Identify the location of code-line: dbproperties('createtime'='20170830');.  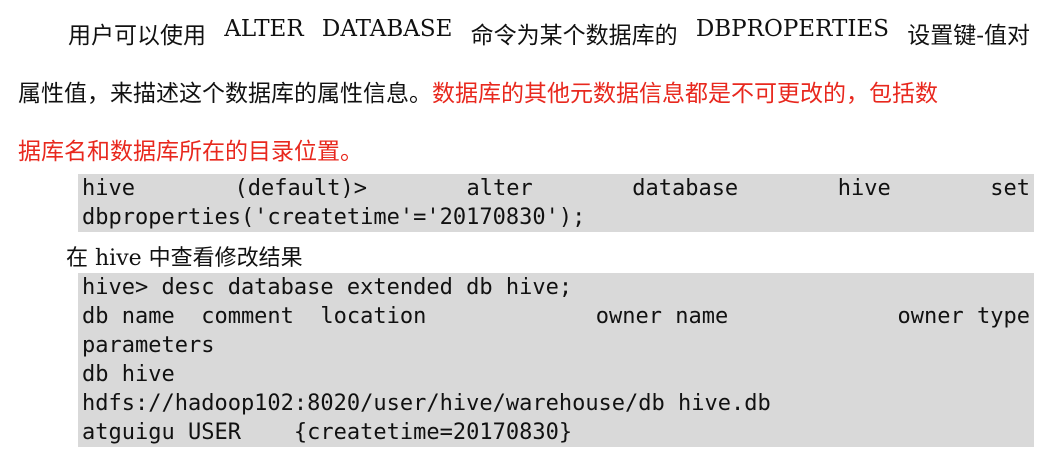
(334, 217).